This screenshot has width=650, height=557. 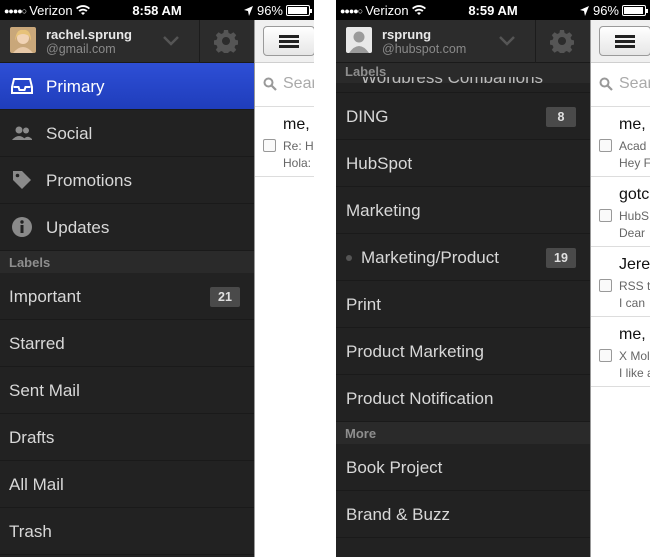 I want to click on label-name: Important, so click(x=45, y=296).